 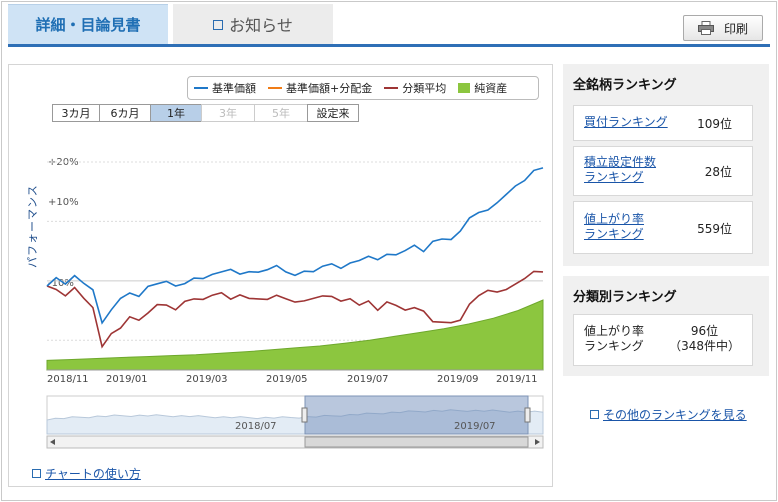 What do you see at coordinates (491, 88) in the screenshot?
I see `legend-label: 純資産` at bounding box center [491, 88].